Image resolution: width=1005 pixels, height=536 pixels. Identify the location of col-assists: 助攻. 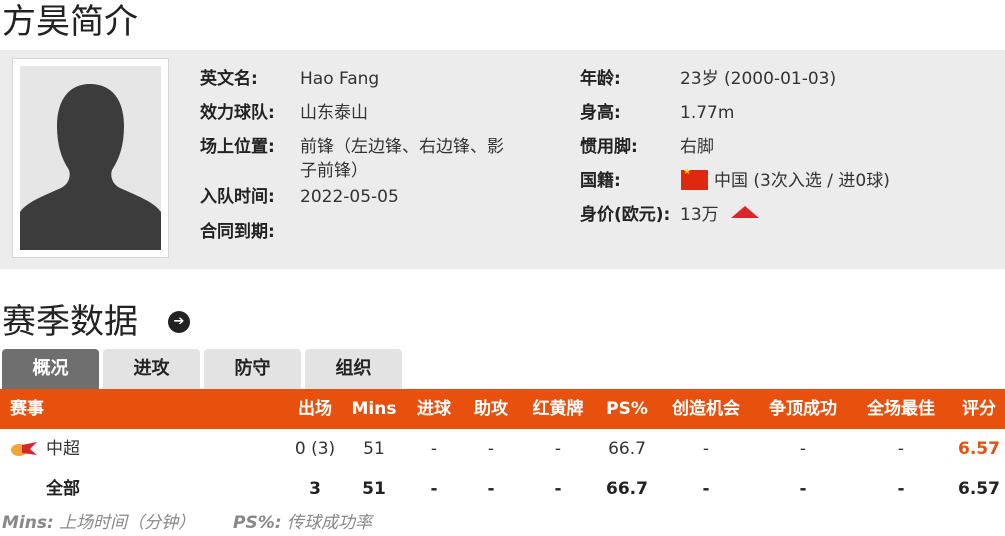
(491, 409).